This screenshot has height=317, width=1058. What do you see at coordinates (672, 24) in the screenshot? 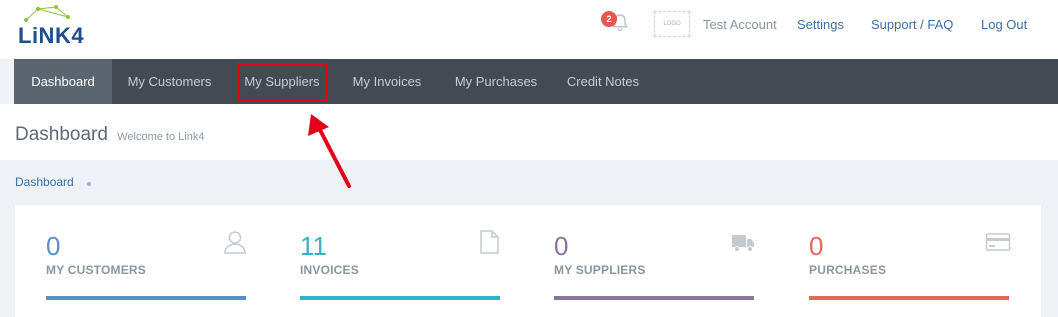
I see `account-logo-placeholder: LOGO` at bounding box center [672, 24].